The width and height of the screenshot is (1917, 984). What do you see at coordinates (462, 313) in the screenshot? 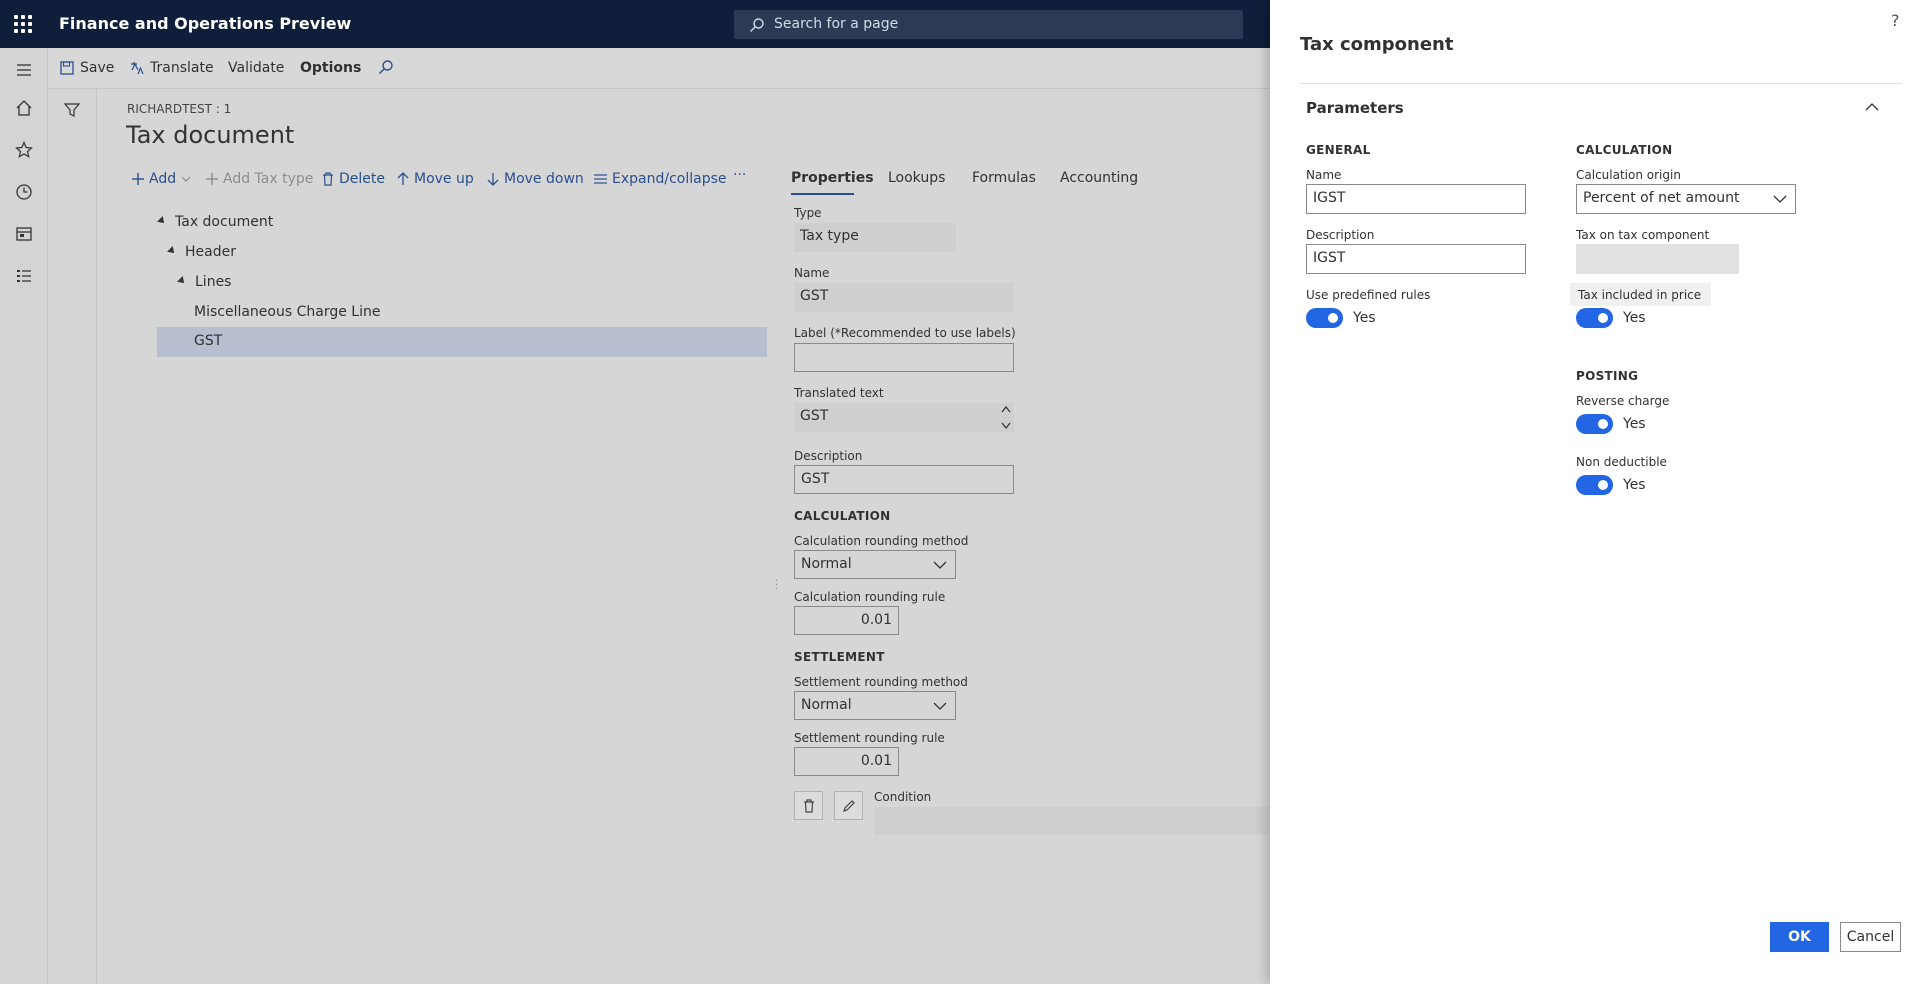
I see `tree-node-misc-charge-line: Miscellaneous Charge Line` at bounding box center [462, 313].